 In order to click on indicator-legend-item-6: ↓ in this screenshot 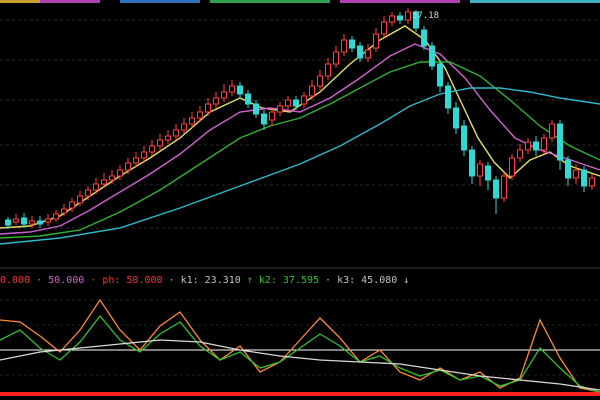, I will do `click(406, 280)`.